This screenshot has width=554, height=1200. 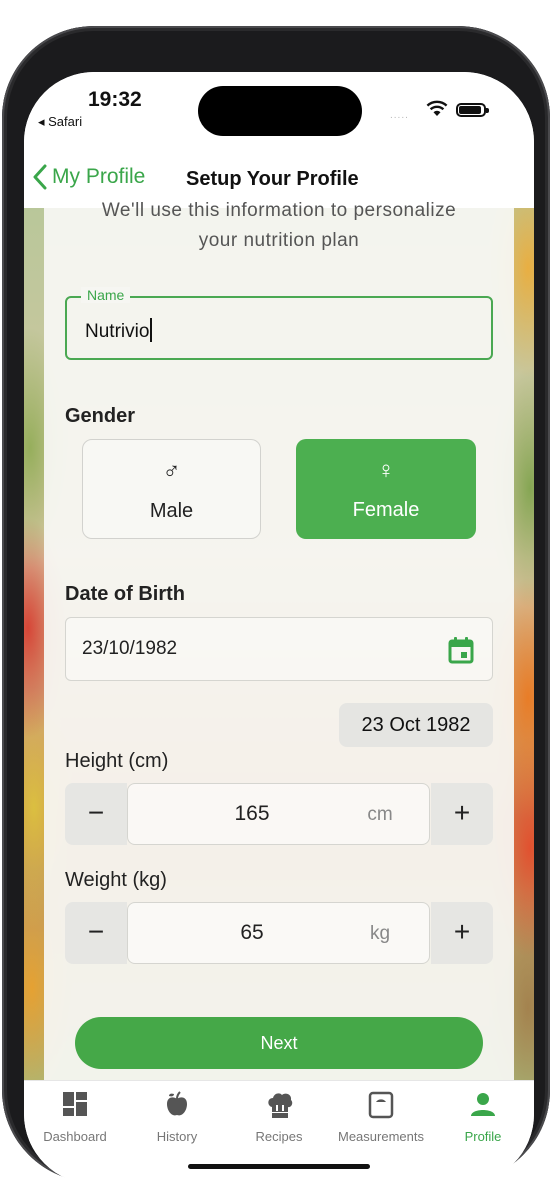 I want to click on tab-dashboard: Dashboard, so click(x=75, y=1116).